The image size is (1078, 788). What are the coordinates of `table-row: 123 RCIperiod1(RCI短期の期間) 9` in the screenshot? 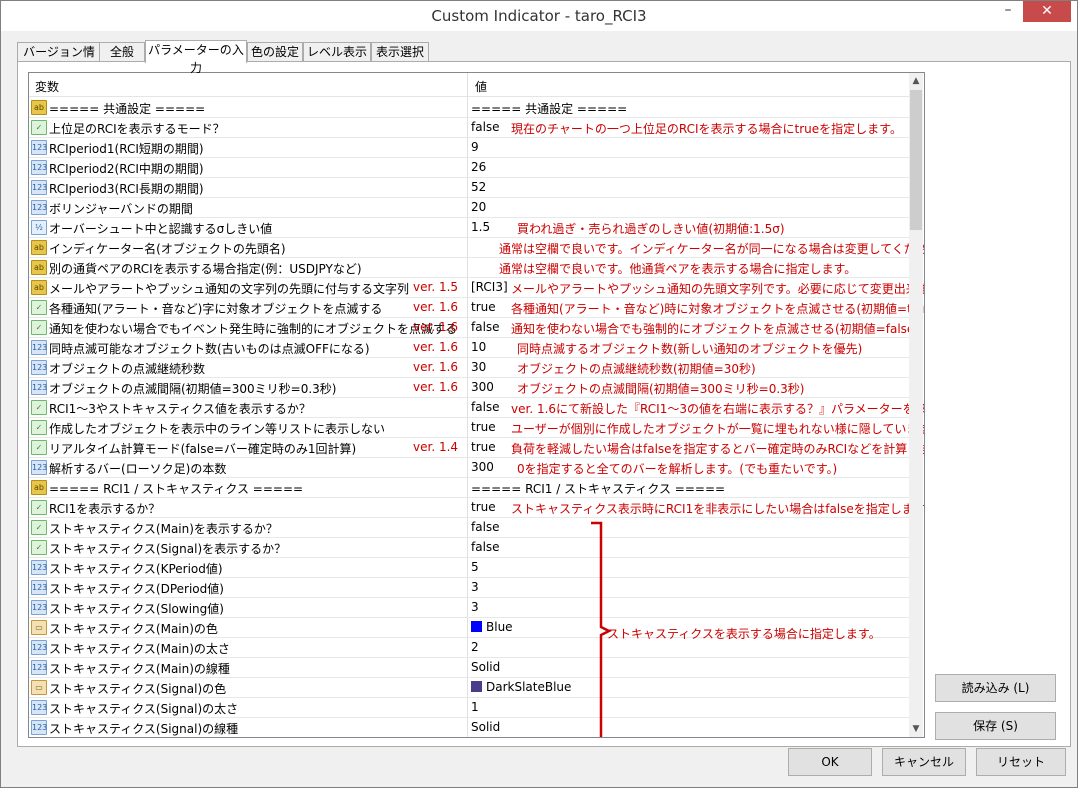 It's located at (469, 147).